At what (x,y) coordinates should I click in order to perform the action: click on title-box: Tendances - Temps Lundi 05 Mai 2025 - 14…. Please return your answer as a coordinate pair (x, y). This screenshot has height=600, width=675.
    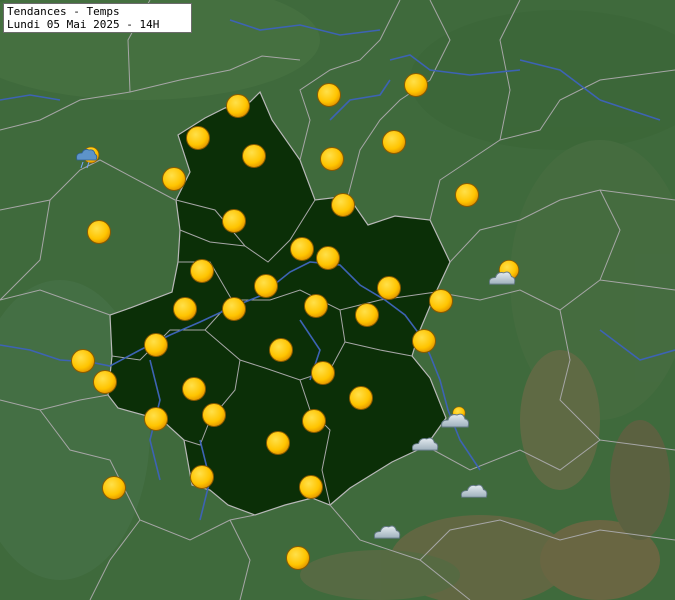
    Looking at the image, I should click on (97, 18).